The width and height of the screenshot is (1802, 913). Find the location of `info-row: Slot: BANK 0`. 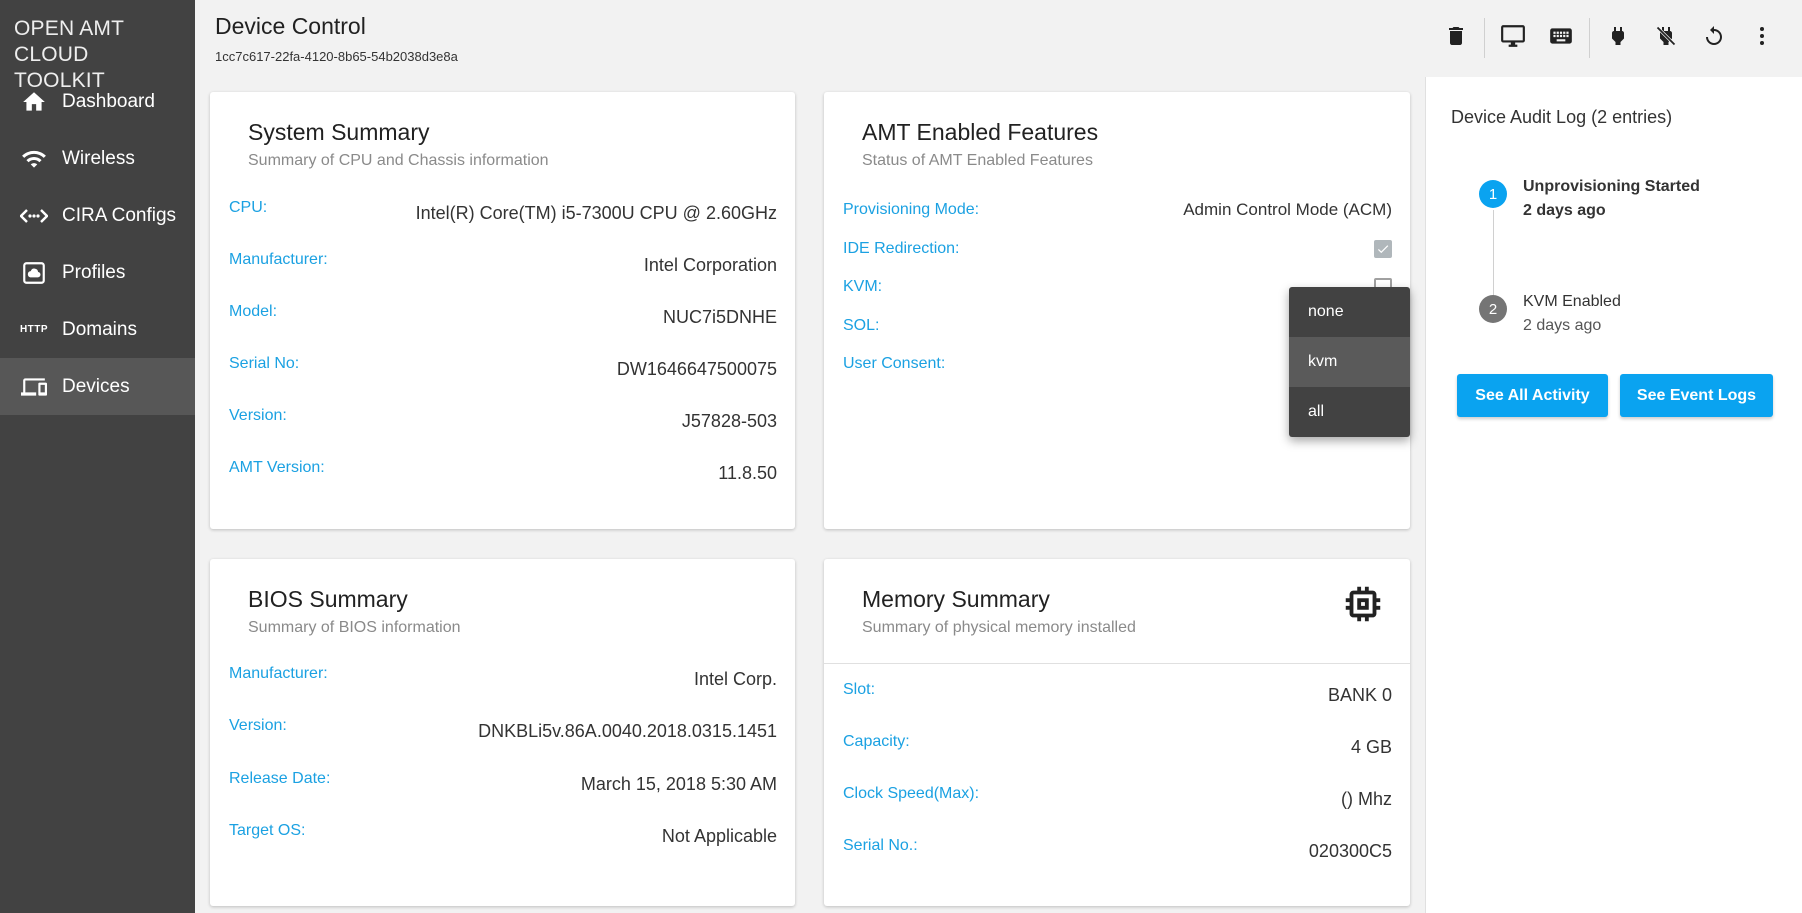

info-row: Slot: BANK 0 is located at coordinates (1117, 693).